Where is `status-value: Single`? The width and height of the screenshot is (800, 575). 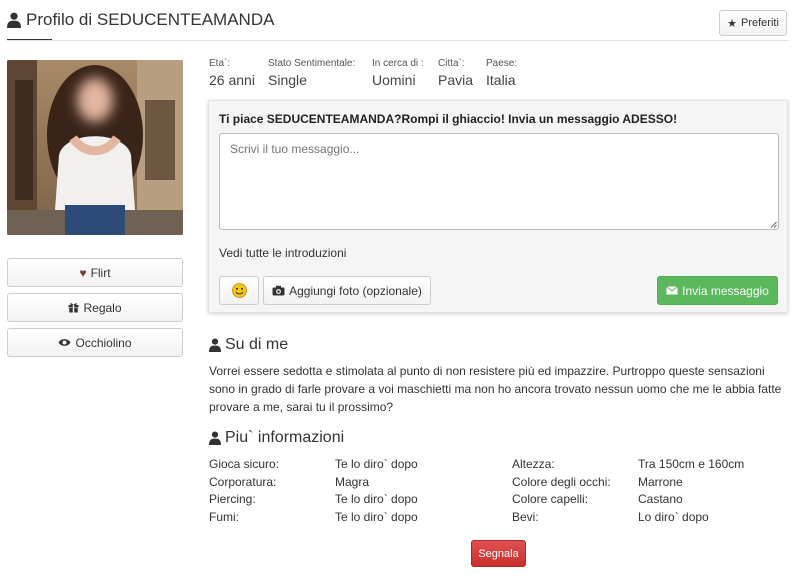 status-value: Single is located at coordinates (287, 80).